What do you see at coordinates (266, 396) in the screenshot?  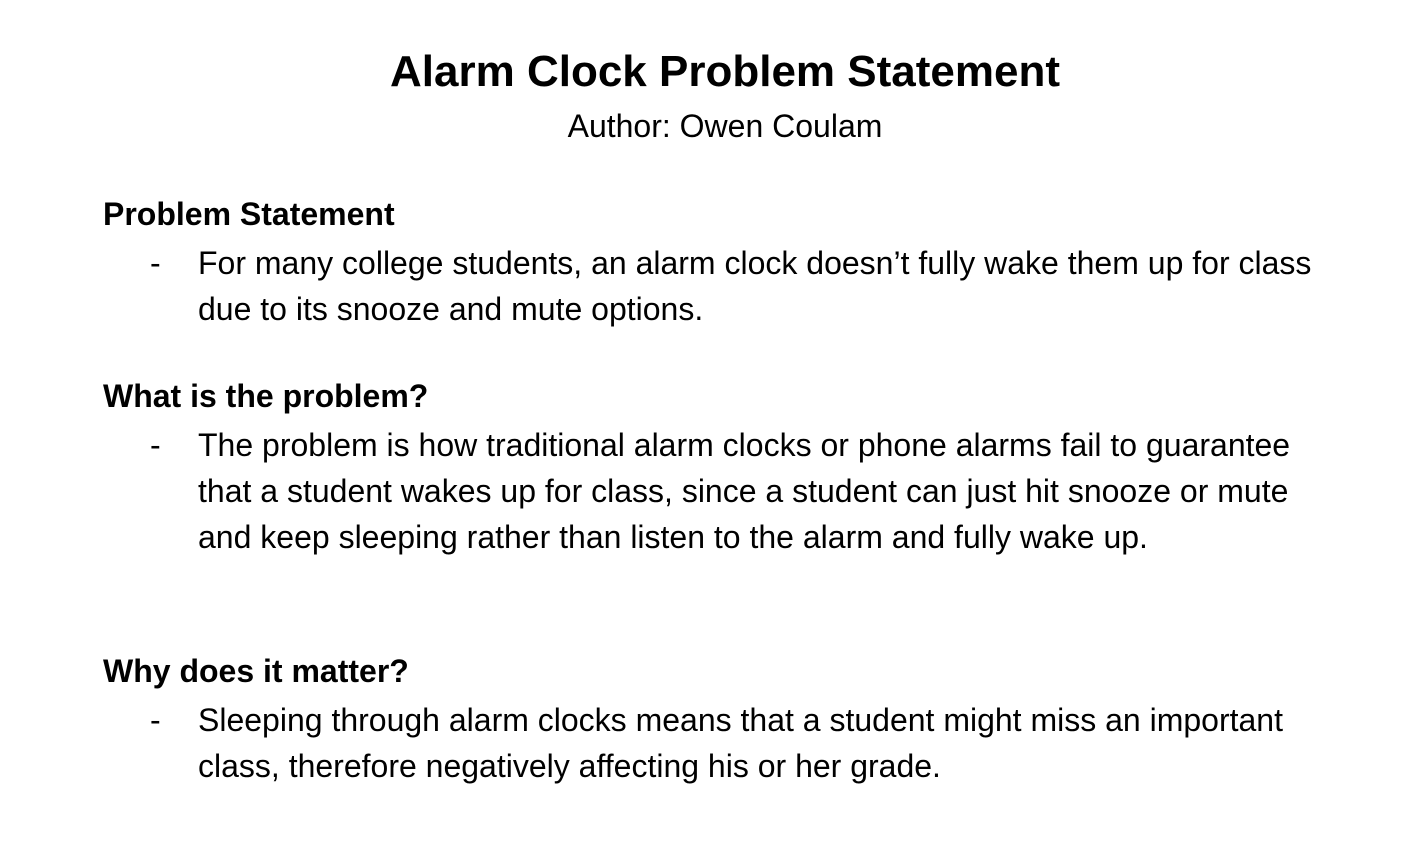 I see `section-heading: What is the problem?` at bounding box center [266, 396].